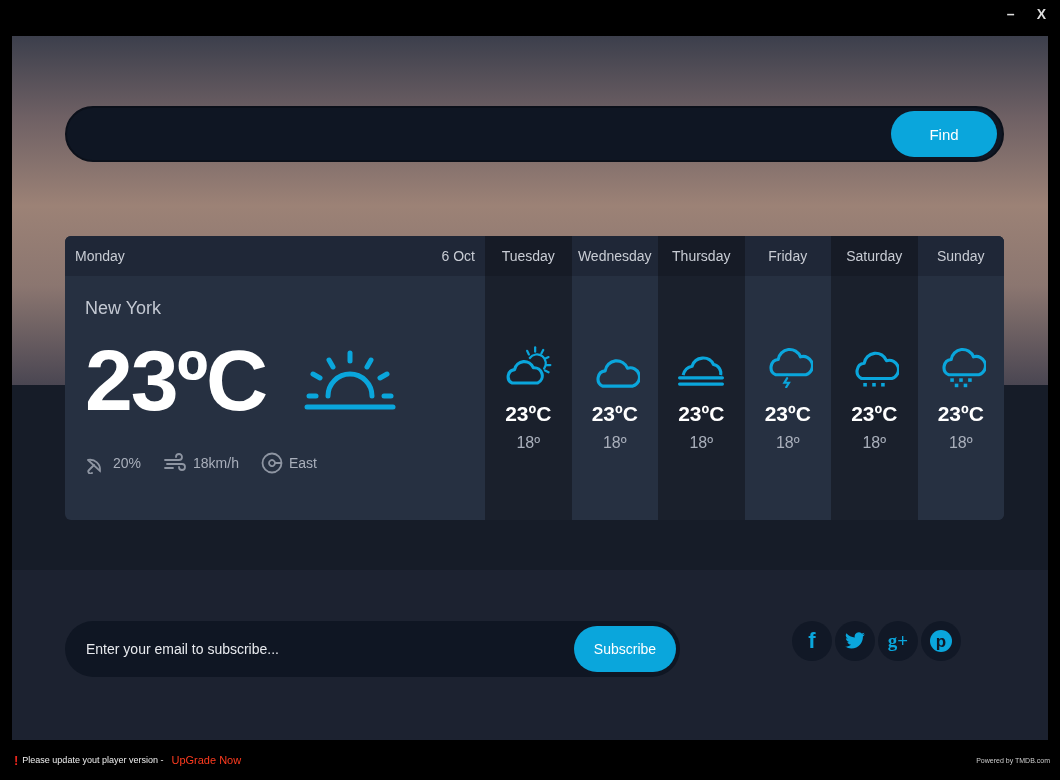  What do you see at coordinates (787, 256) in the screenshot?
I see `forecast-day: Friday` at bounding box center [787, 256].